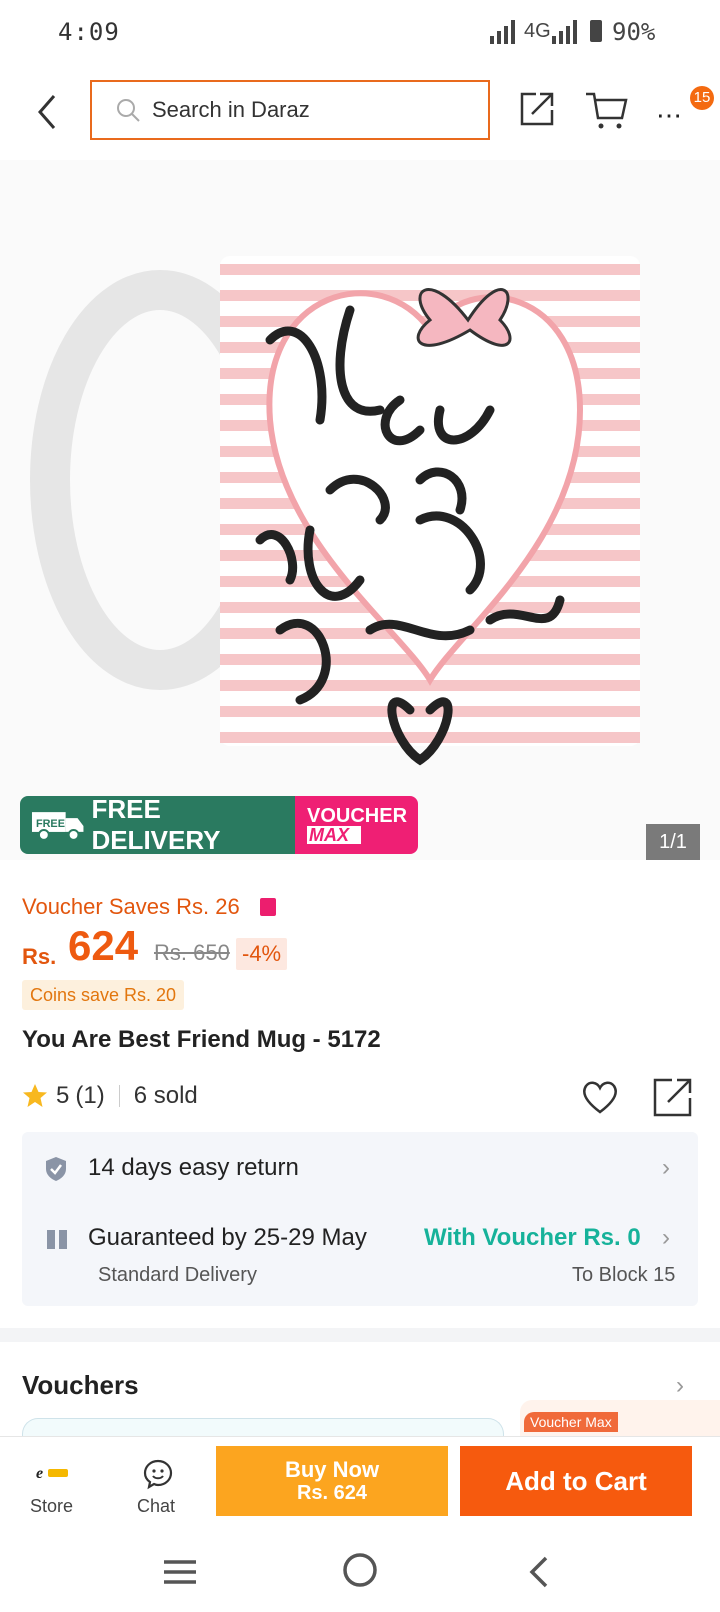 The image size is (720, 1612). Describe the element at coordinates (576, 1481) in the screenshot. I see `add-to-cart-button: Add to Cart` at that location.